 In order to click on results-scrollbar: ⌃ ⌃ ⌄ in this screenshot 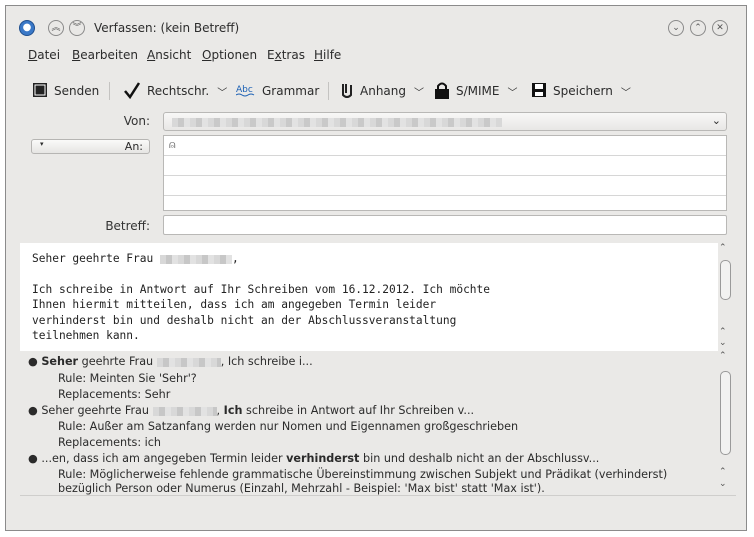, I will do `click(725, 422)`.